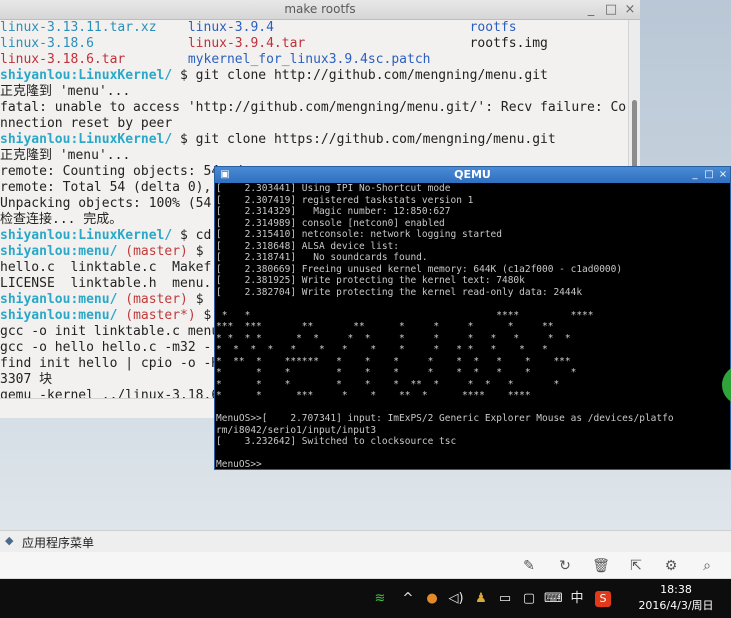 This screenshot has width=731, height=618. What do you see at coordinates (553, 599) in the screenshot?
I see `keyboard-icon: ⌨` at bounding box center [553, 599].